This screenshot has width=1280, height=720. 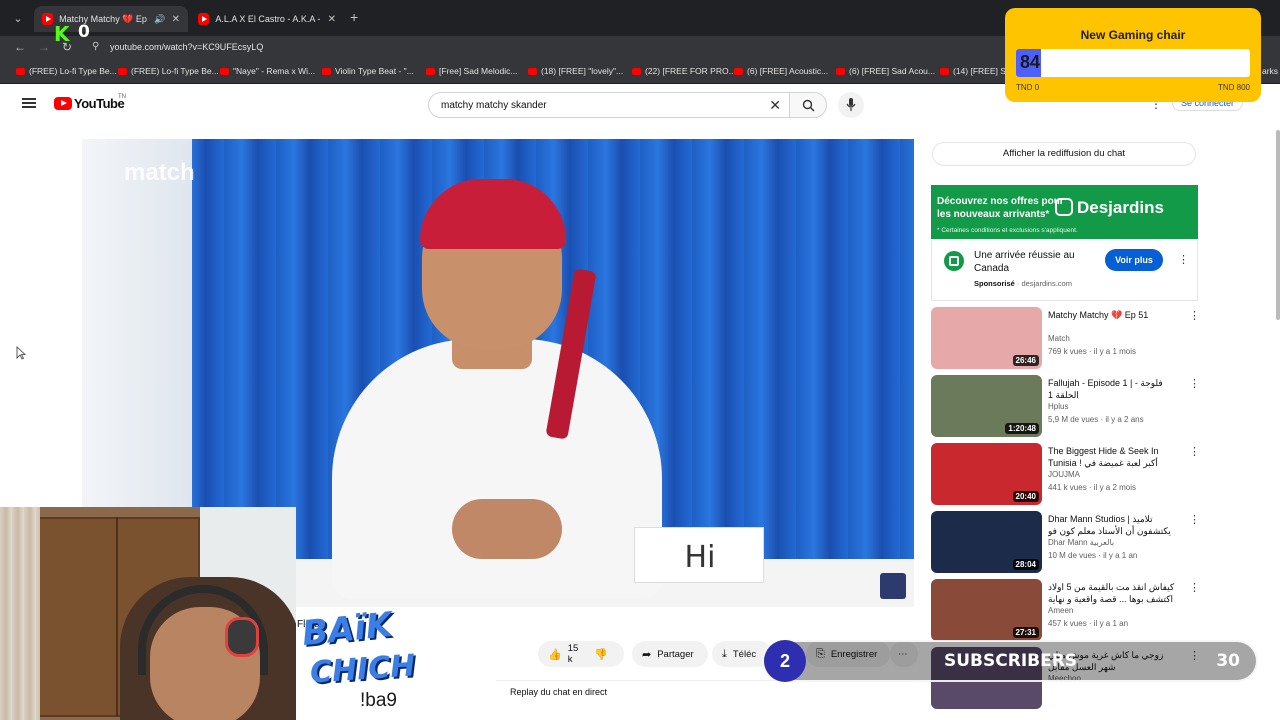 What do you see at coordinates (986, 610) in the screenshot?
I see `video-thumbnail: 27:31` at bounding box center [986, 610].